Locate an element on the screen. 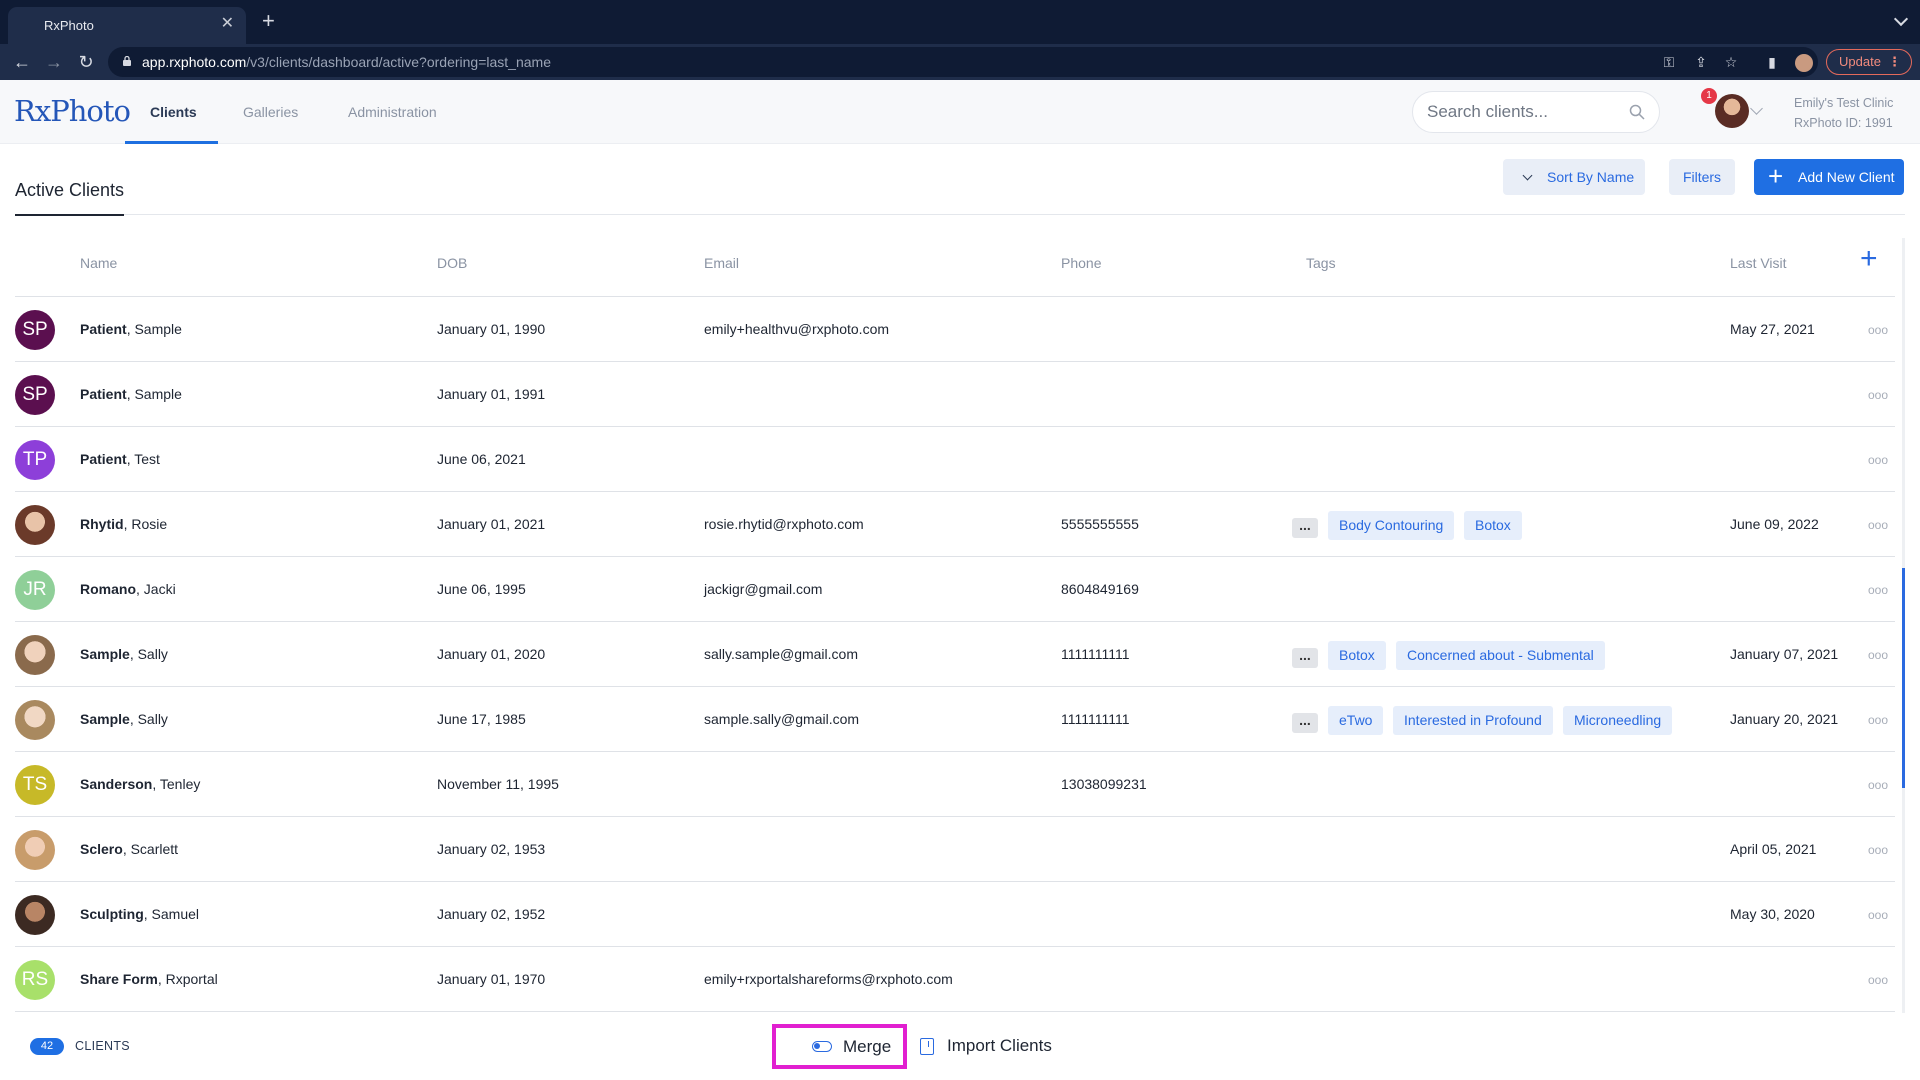 This screenshot has width=1920, height=1080. new-tab-icon: + is located at coordinates (268, 21).